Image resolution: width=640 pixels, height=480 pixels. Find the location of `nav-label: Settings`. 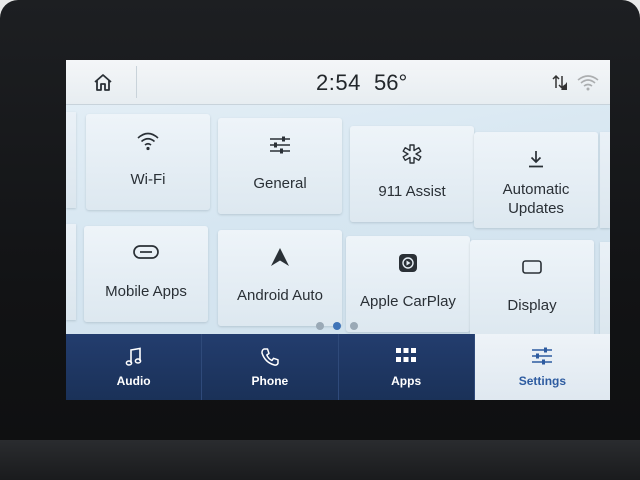

nav-label: Settings is located at coordinates (542, 381).